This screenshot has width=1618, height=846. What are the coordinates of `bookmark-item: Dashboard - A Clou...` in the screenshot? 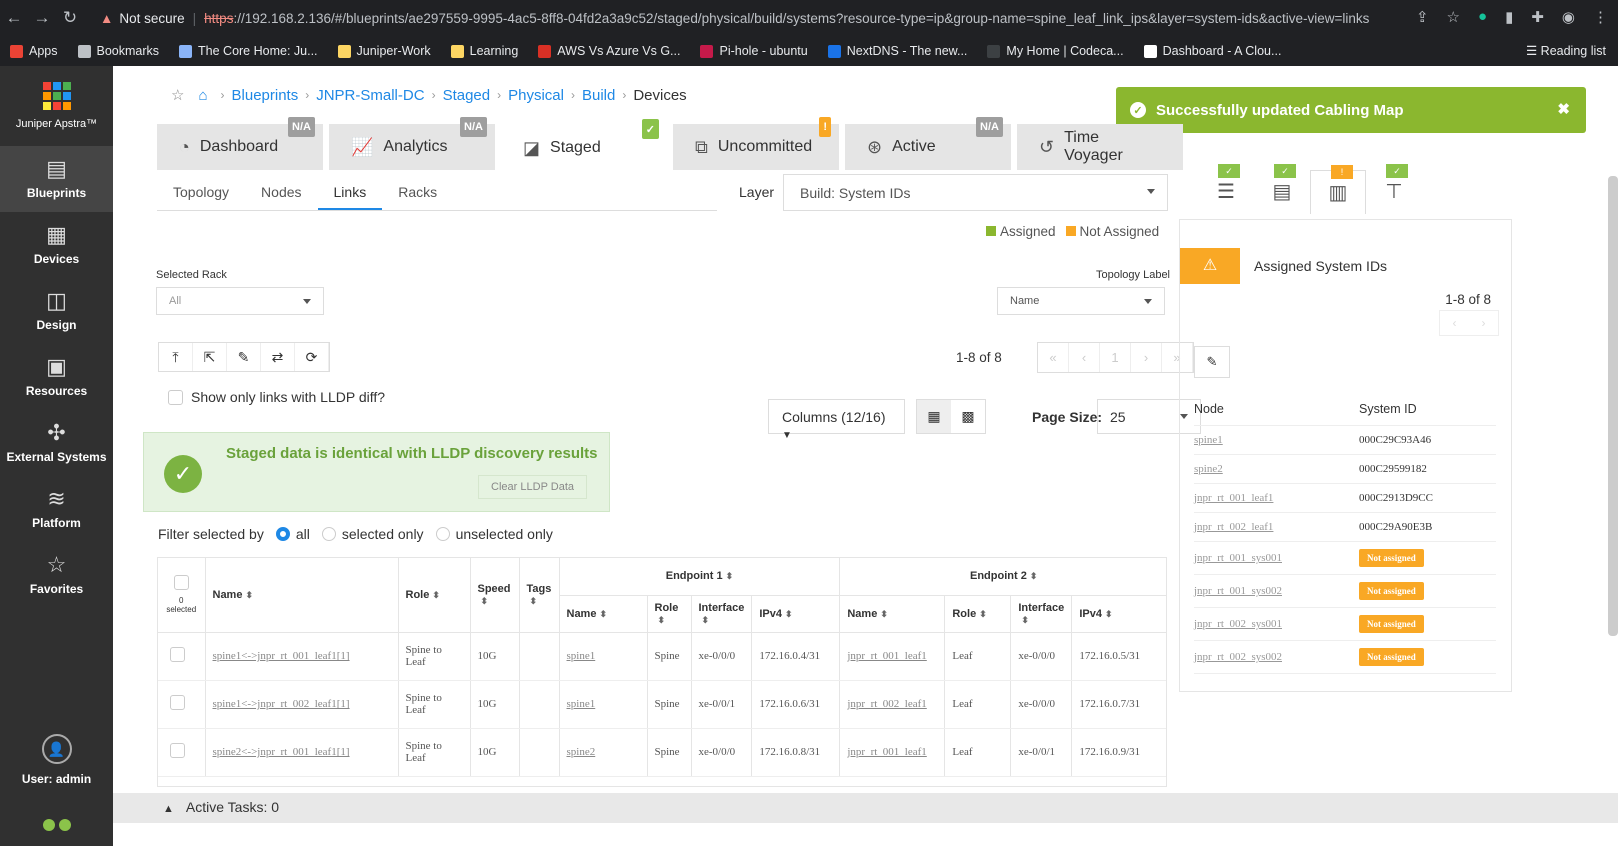 It's located at (1212, 51).